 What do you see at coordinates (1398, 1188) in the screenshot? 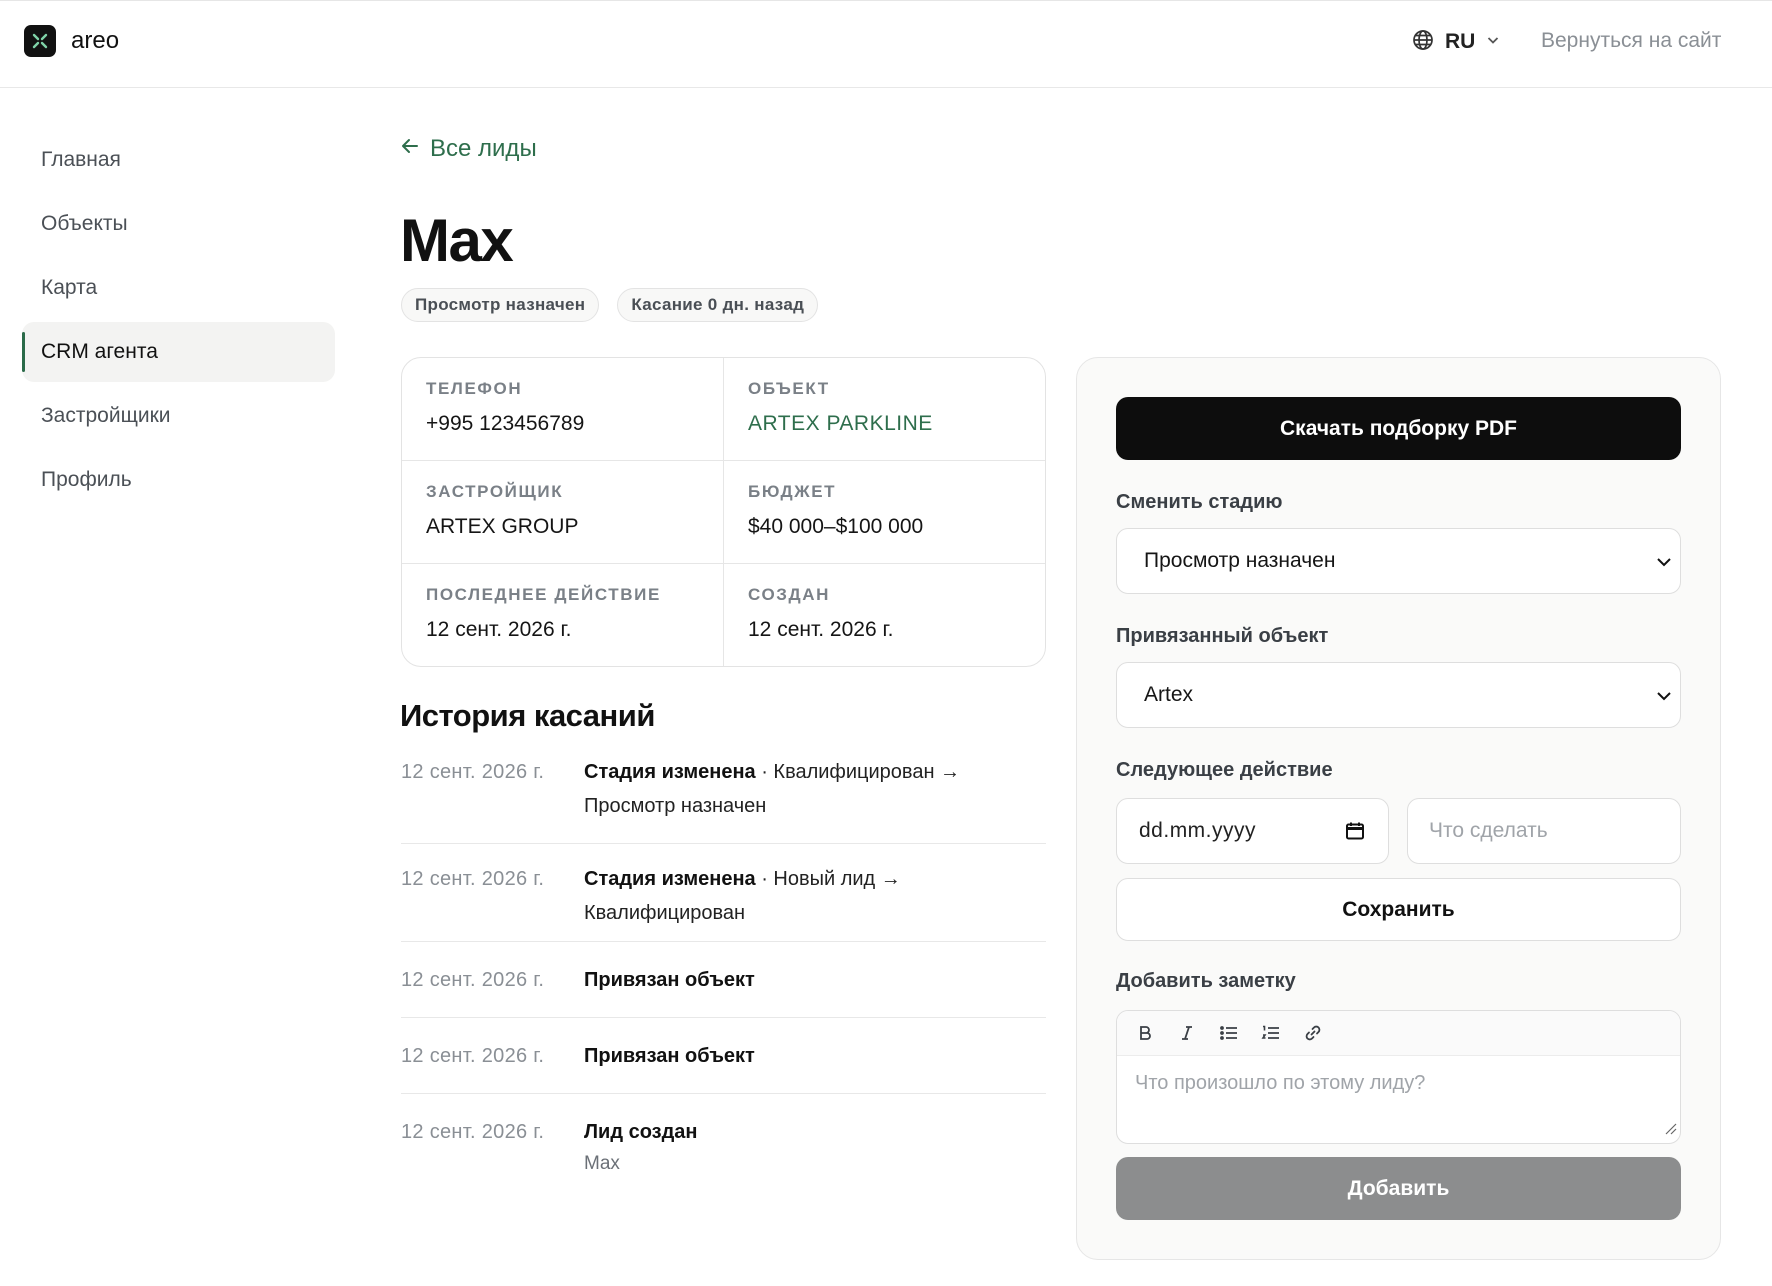
I see `add-note-button: Добавить` at bounding box center [1398, 1188].